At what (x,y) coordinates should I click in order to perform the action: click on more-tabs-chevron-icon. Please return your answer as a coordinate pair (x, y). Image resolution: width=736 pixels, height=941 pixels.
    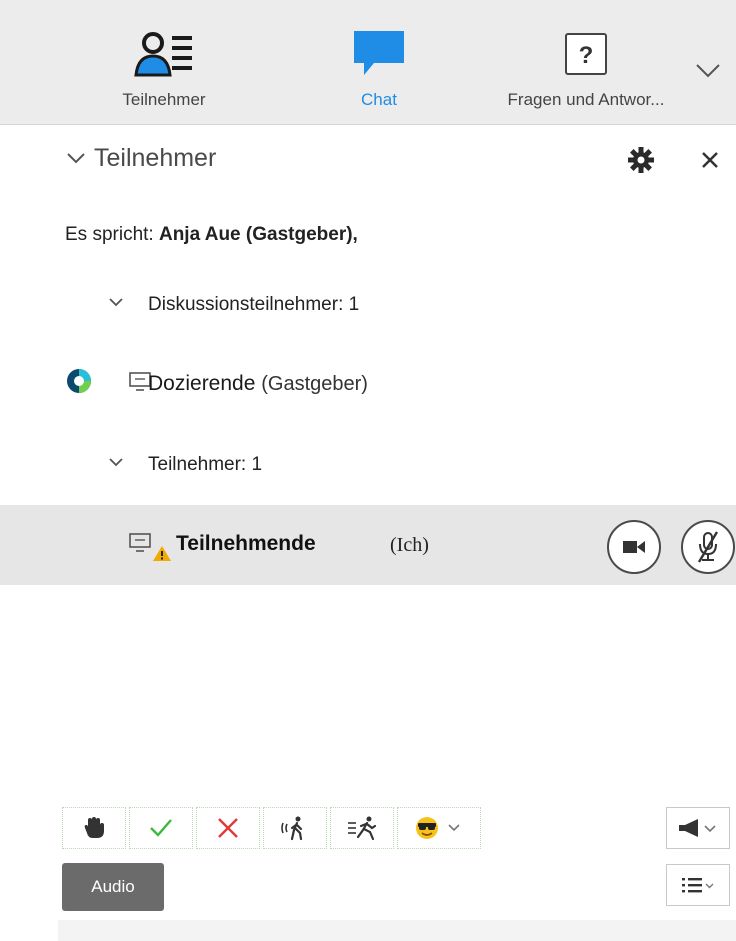
    Looking at the image, I should click on (708, 70).